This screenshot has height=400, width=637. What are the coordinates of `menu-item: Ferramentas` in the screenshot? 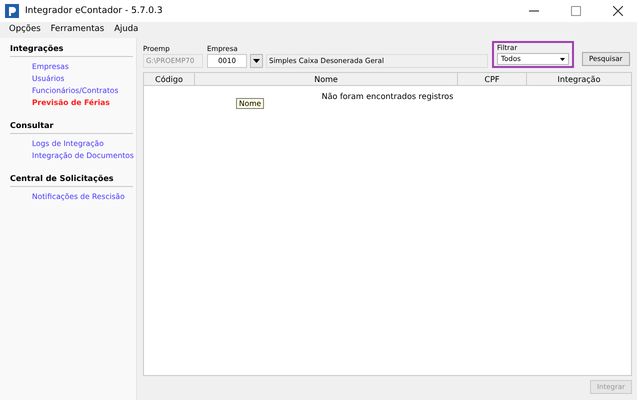 It's located at (77, 29).